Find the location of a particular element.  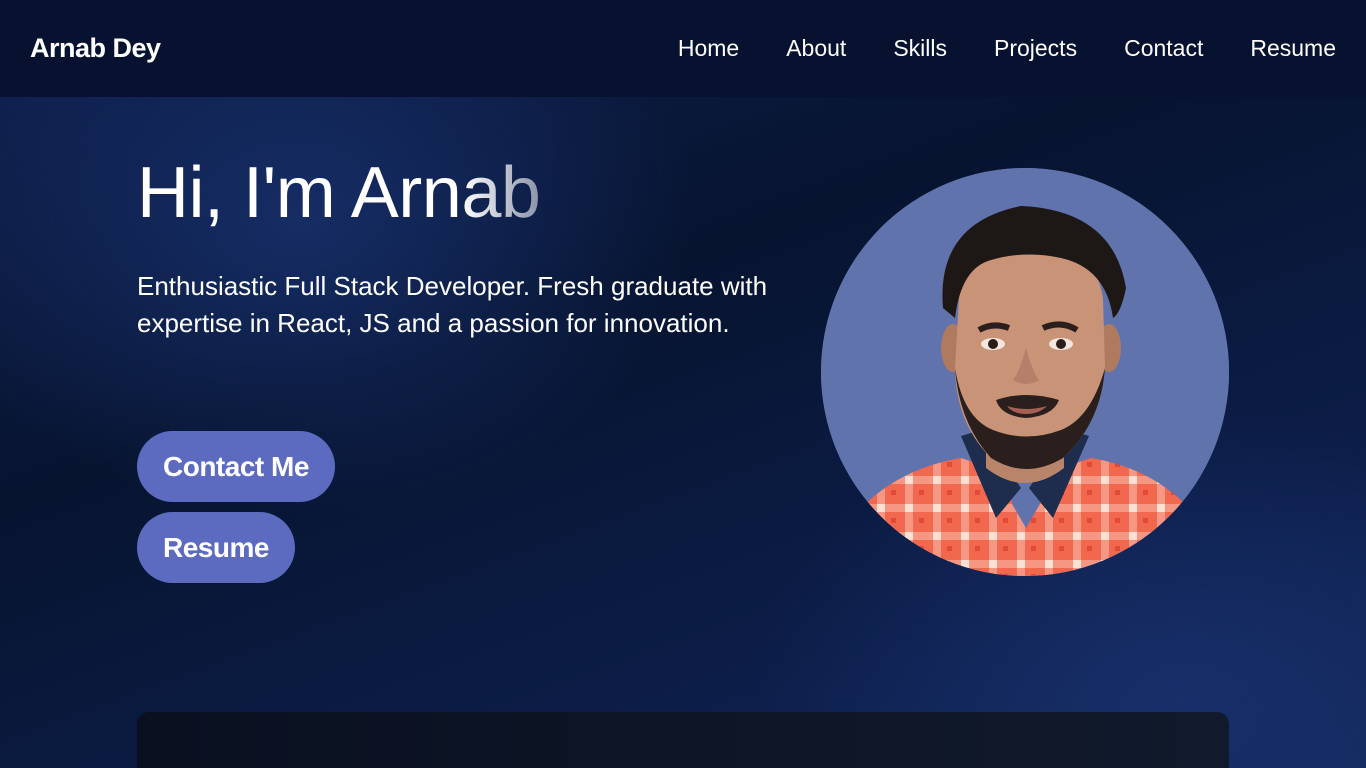

resume-button: Resume is located at coordinates (216, 547).